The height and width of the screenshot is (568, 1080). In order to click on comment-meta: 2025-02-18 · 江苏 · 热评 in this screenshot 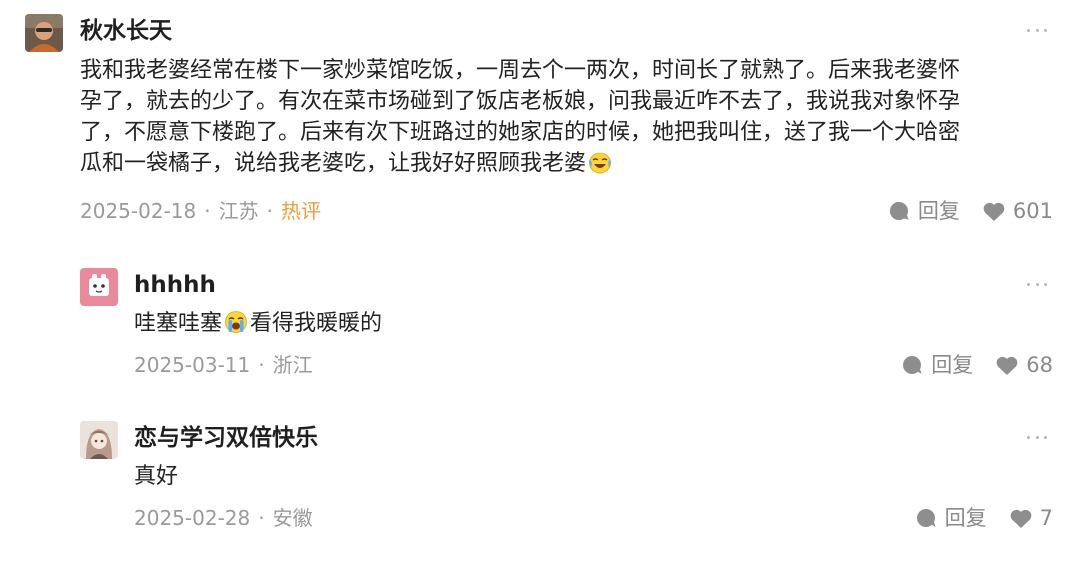, I will do `click(200, 211)`.